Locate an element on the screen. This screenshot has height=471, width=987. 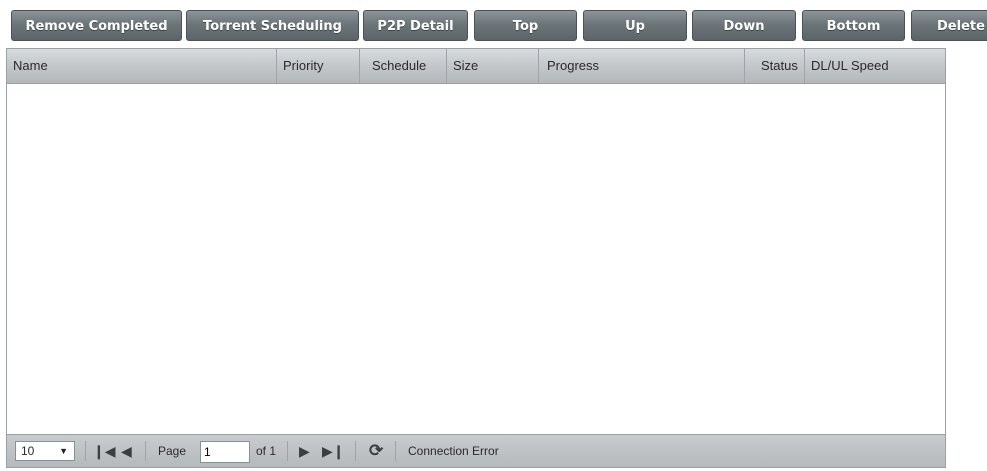
column-header-name: Name is located at coordinates (142, 66).